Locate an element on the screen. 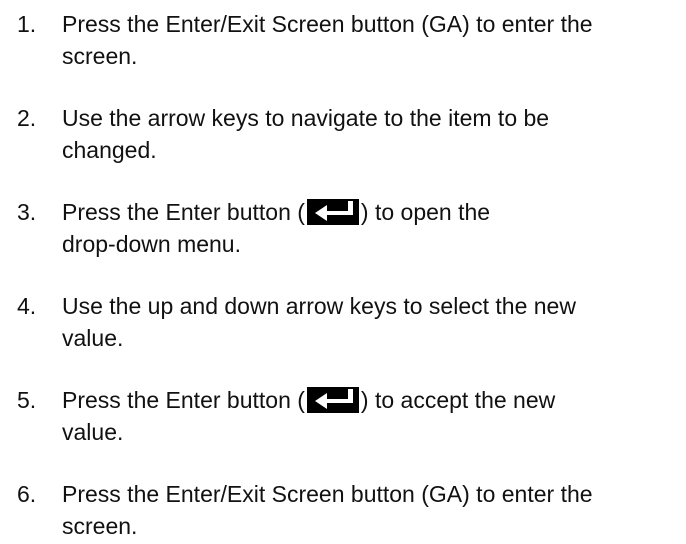  step-text-line: changed. is located at coordinates (109, 150).